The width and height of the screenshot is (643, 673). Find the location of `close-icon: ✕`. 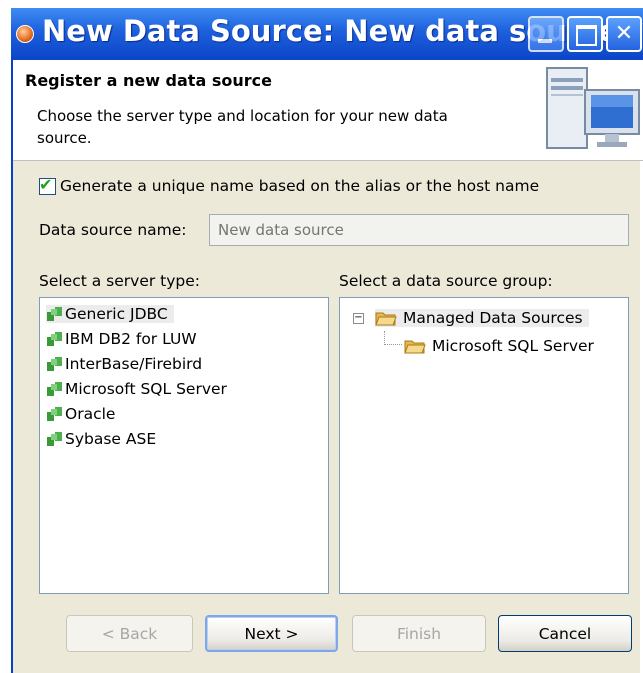

close-icon: ✕ is located at coordinates (624, 33).